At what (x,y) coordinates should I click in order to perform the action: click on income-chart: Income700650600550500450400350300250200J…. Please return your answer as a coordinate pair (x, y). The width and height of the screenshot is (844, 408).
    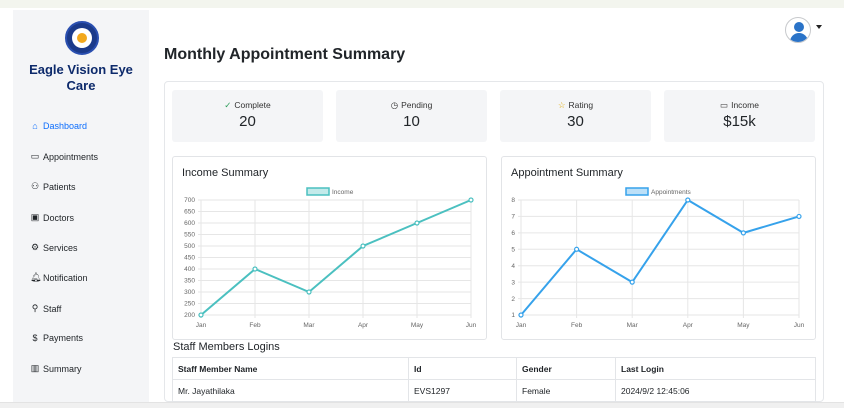
    Looking at the image, I should click on (330, 258).